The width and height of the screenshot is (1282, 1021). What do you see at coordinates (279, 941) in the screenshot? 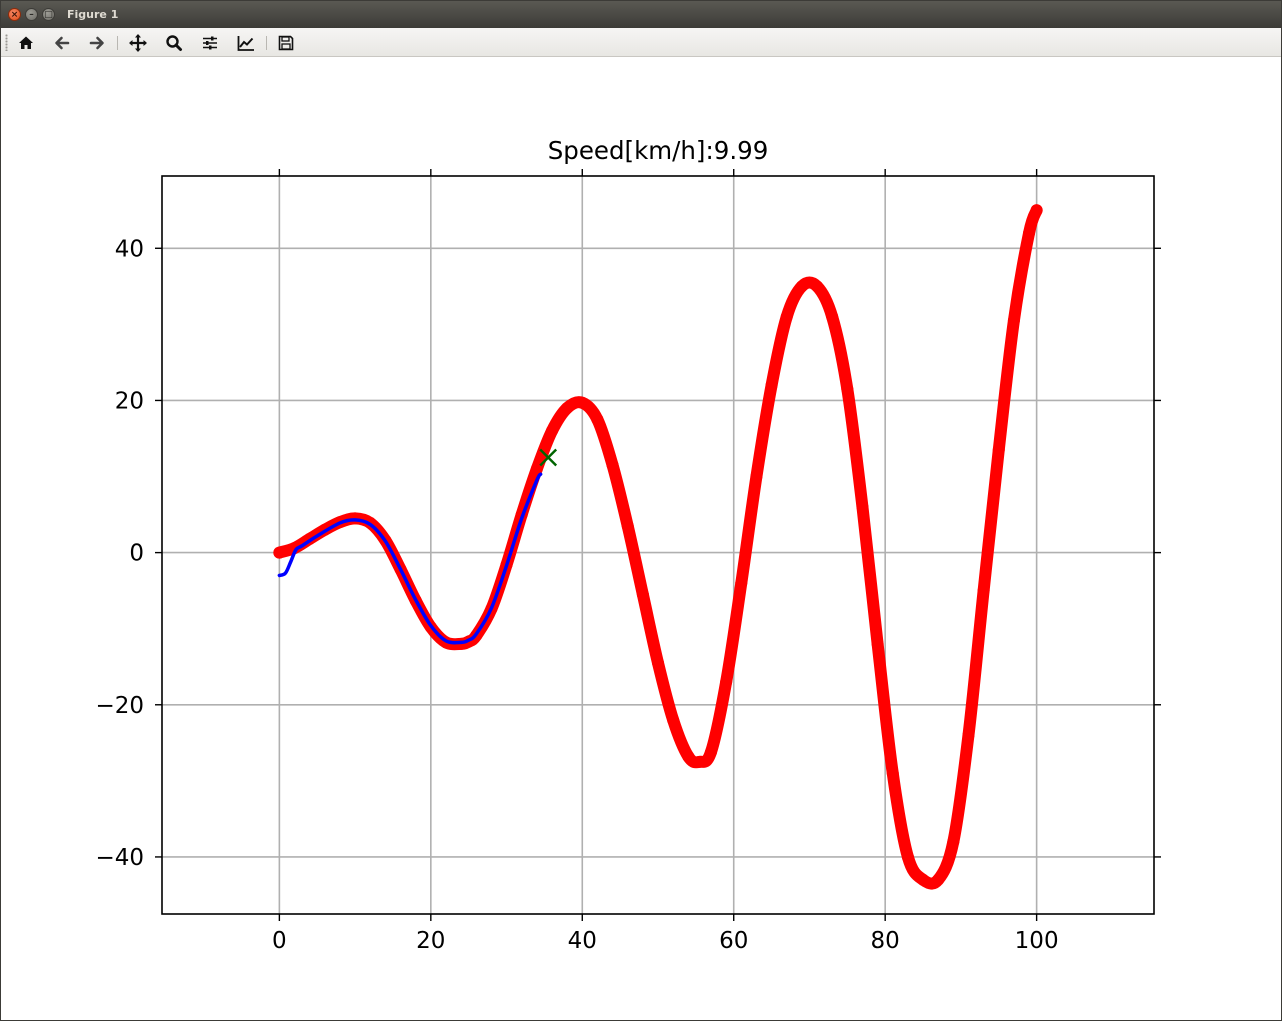
I see `x-tick-label: 0` at bounding box center [279, 941].